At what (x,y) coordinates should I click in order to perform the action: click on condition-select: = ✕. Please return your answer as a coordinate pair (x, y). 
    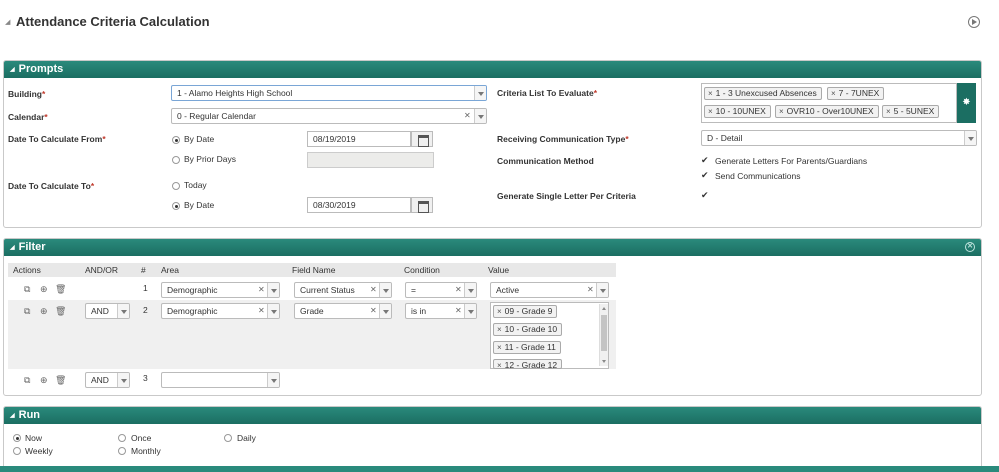
    Looking at the image, I should click on (441, 290).